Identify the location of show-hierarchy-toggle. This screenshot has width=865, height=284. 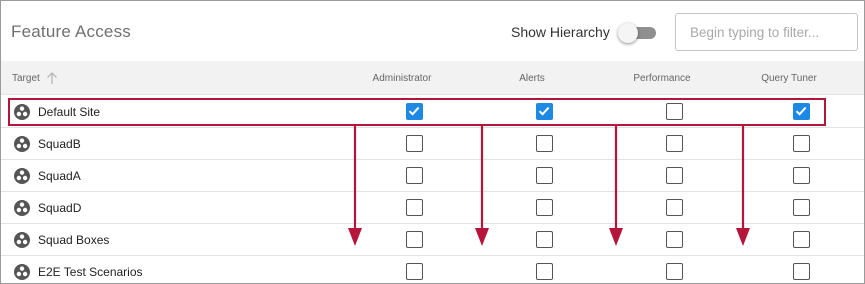
(637, 33).